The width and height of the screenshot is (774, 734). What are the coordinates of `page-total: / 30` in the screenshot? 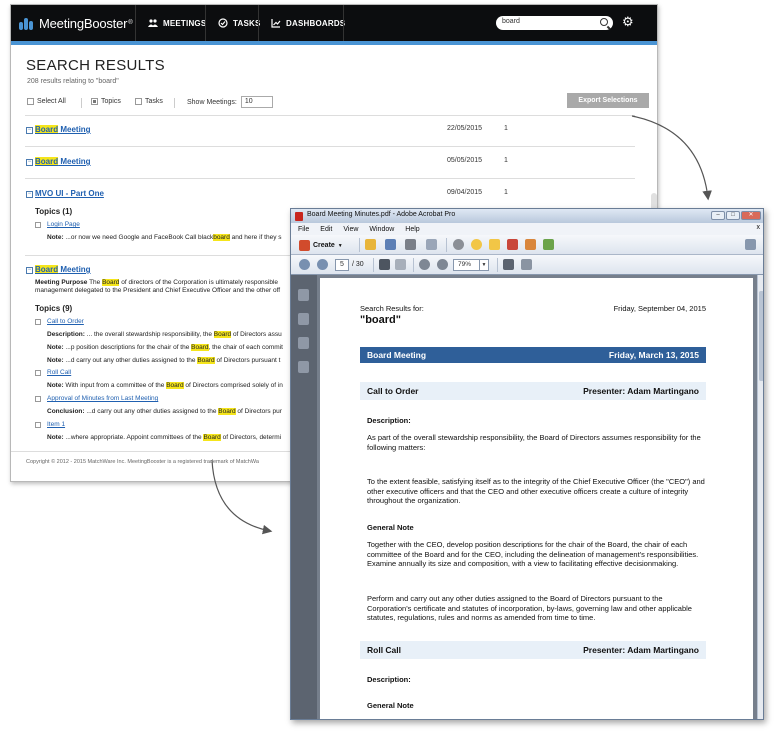 It's located at (358, 264).